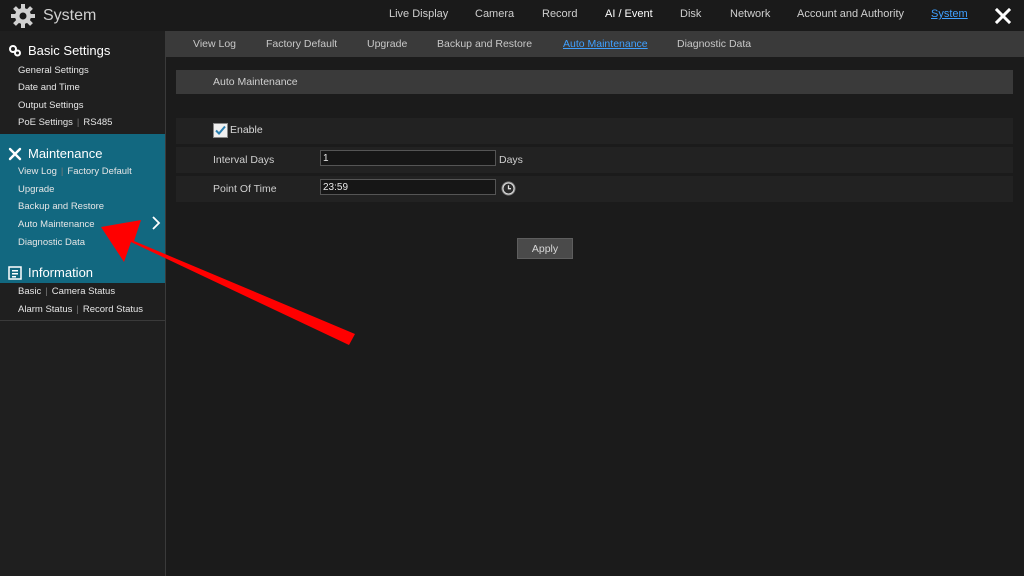  I want to click on sidebar-item-row: Alarm Status | Record Status, so click(80, 309).